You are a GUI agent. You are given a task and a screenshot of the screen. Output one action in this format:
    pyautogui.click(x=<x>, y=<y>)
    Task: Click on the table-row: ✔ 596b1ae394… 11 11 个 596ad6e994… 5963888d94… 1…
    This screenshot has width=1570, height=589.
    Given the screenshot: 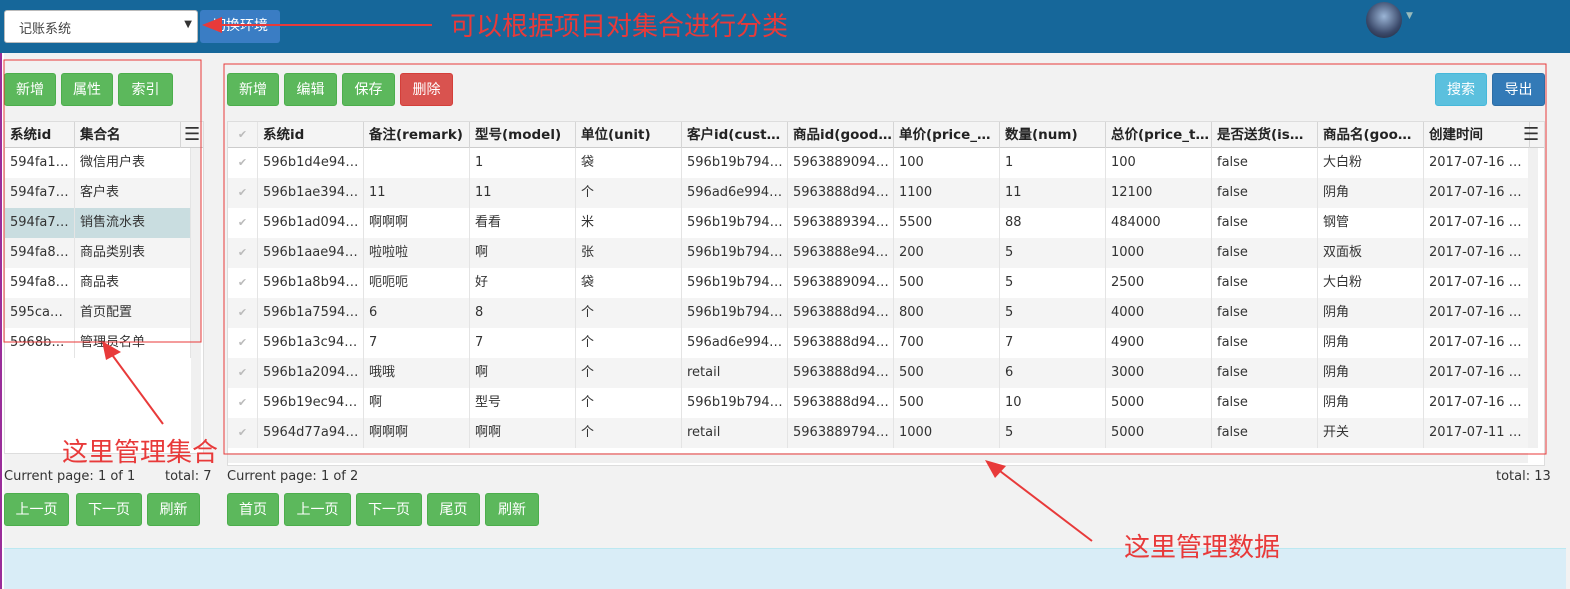 What is the action you would take?
    pyautogui.click(x=879, y=193)
    